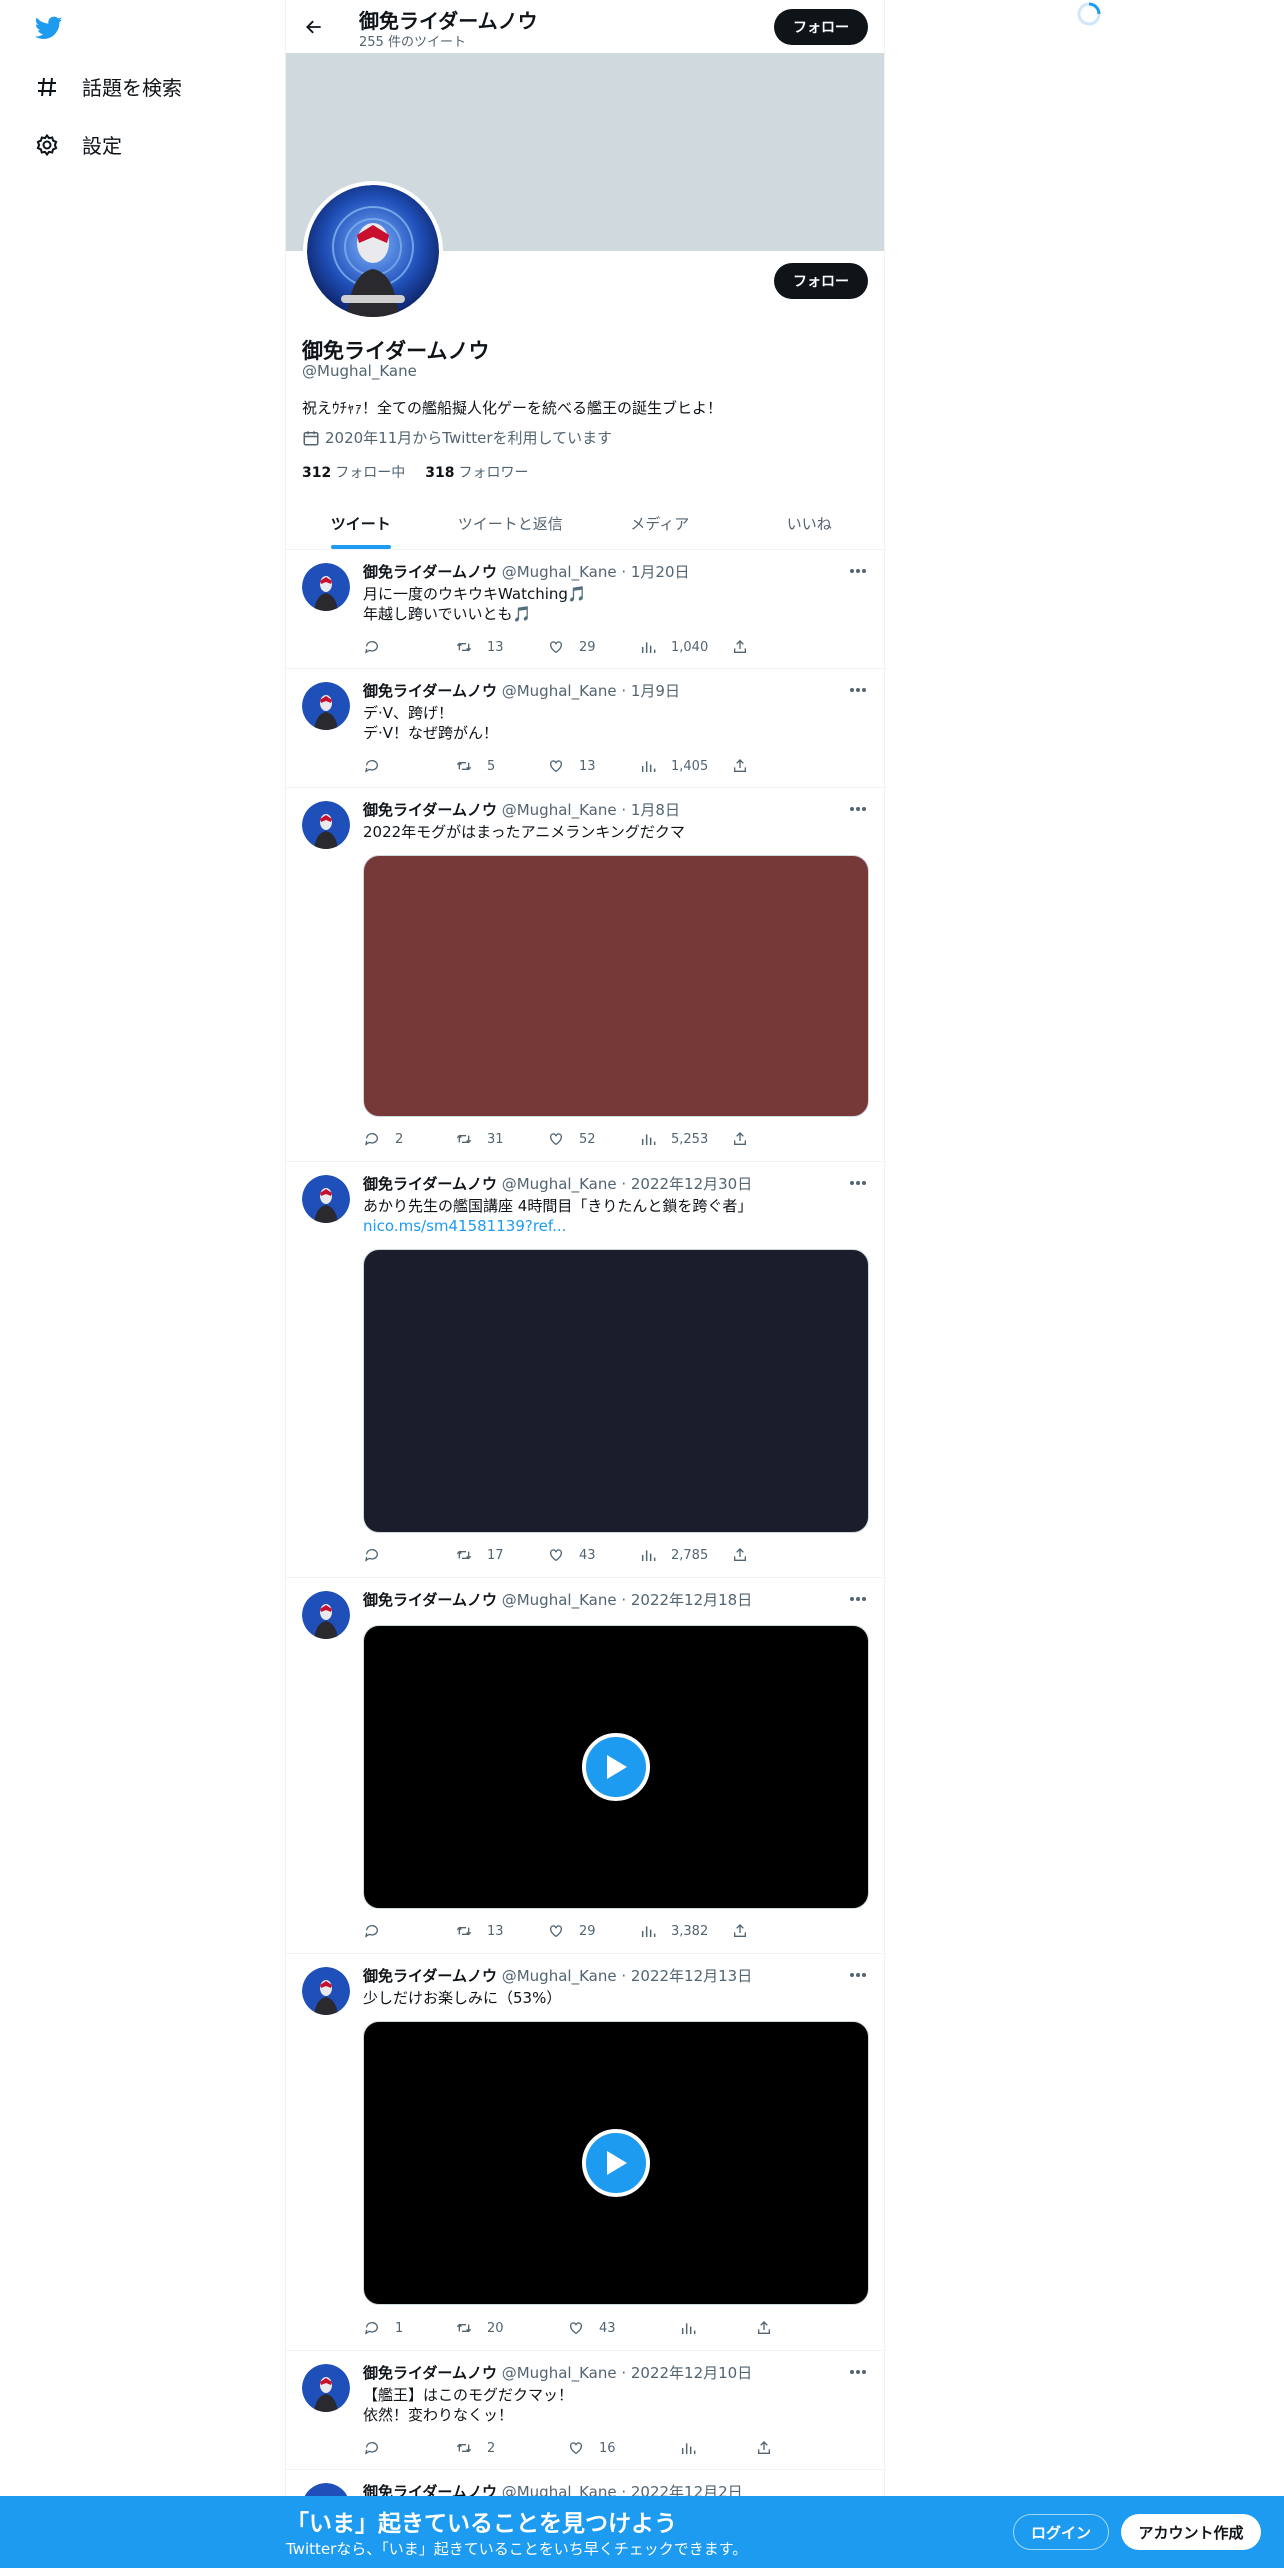 The height and width of the screenshot is (2568, 1284). I want to click on tab-tweets-and-replies: ツイートと返信, so click(511, 523).